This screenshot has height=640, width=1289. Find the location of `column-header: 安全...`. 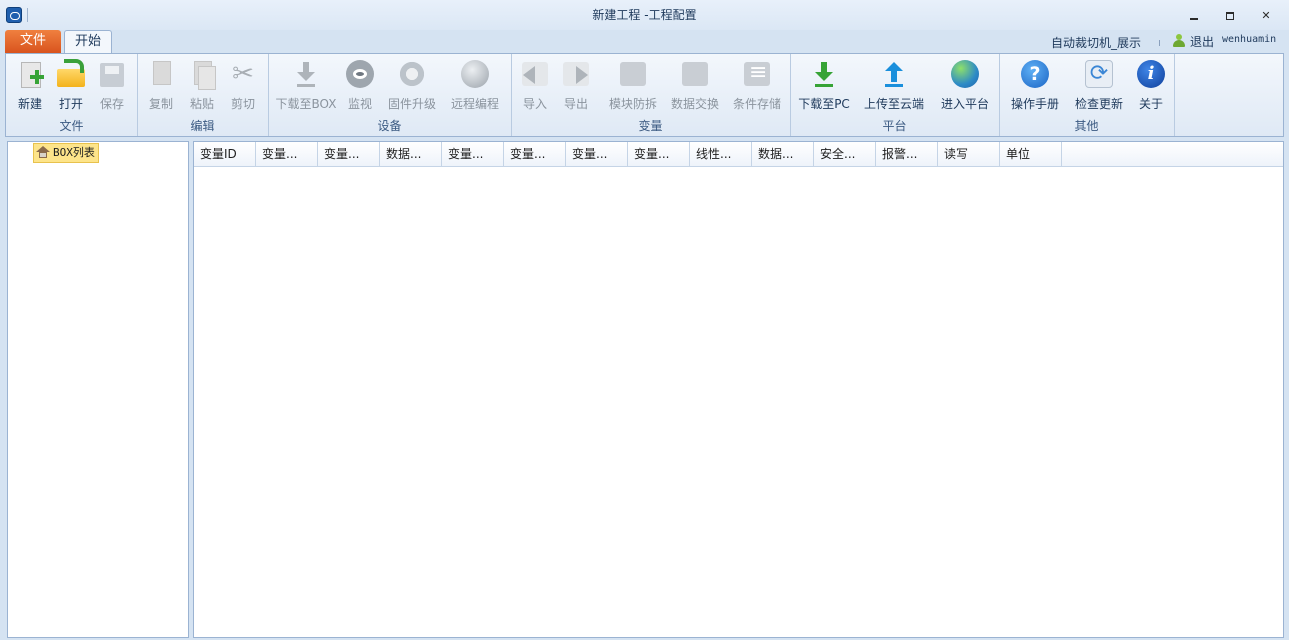

column-header: 安全... is located at coordinates (845, 154).